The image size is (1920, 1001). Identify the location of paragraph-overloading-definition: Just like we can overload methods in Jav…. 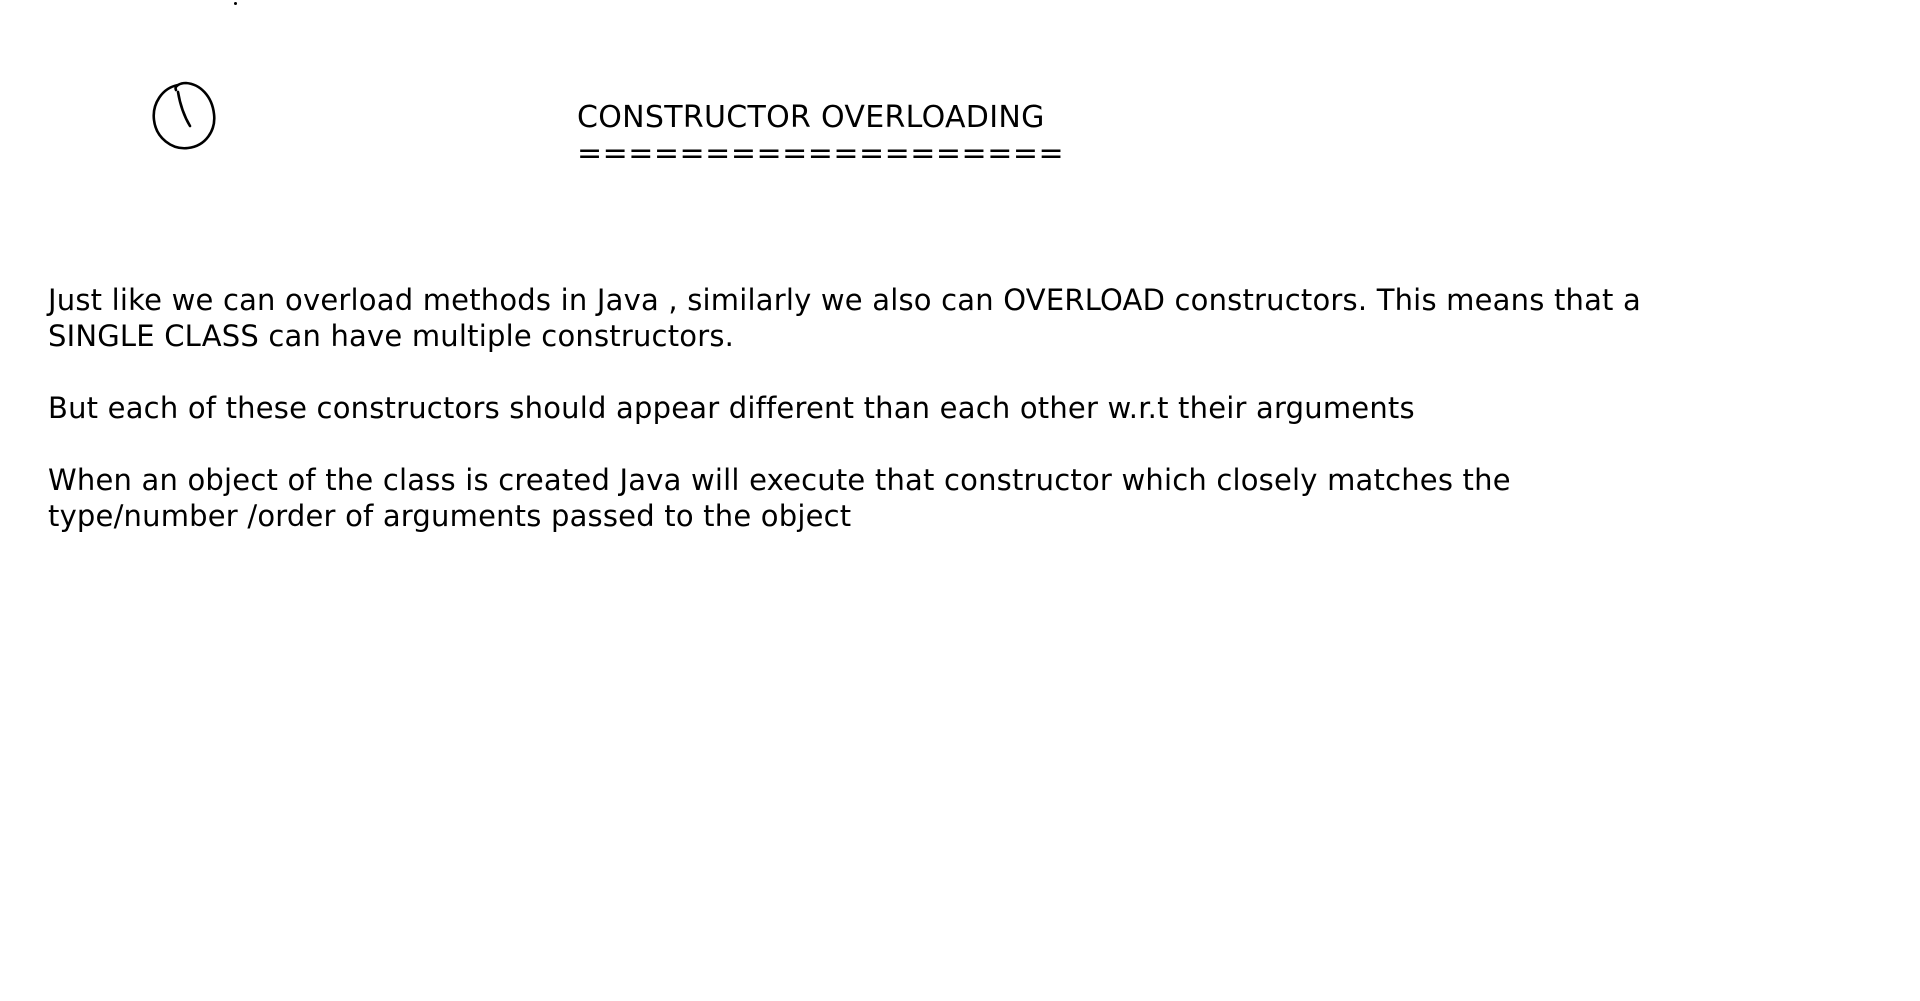
(948, 318).